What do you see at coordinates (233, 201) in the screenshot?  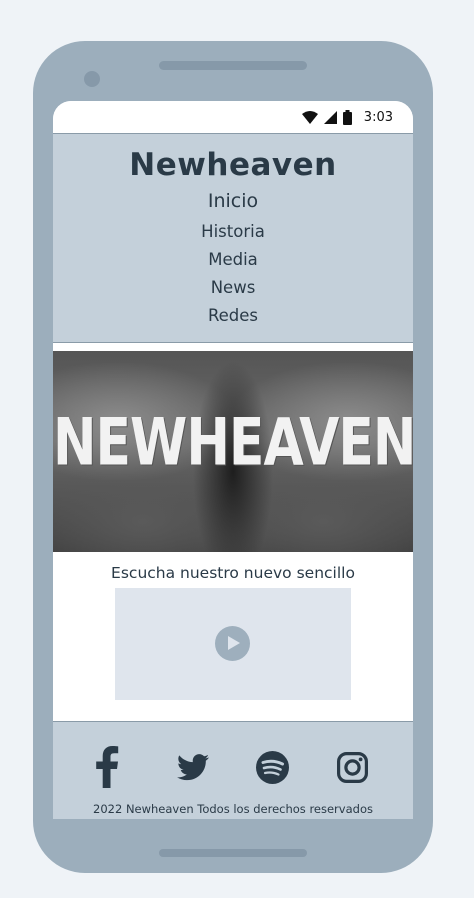 I see `nav-item-inicio: Inicio` at bounding box center [233, 201].